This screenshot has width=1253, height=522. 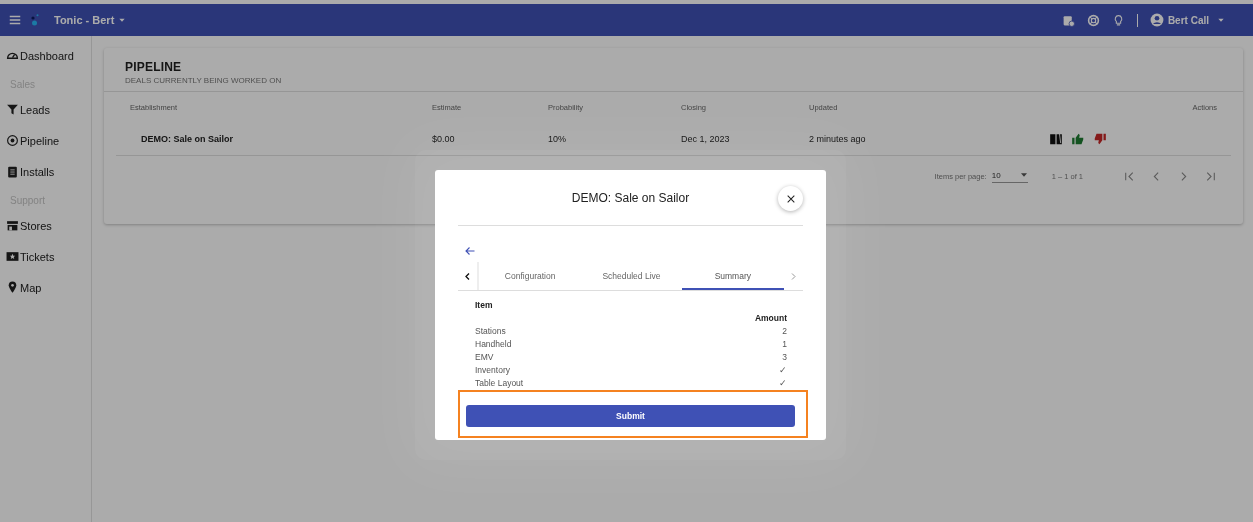 I want to click on life-ring-icon, so click(x=1093, y=20).